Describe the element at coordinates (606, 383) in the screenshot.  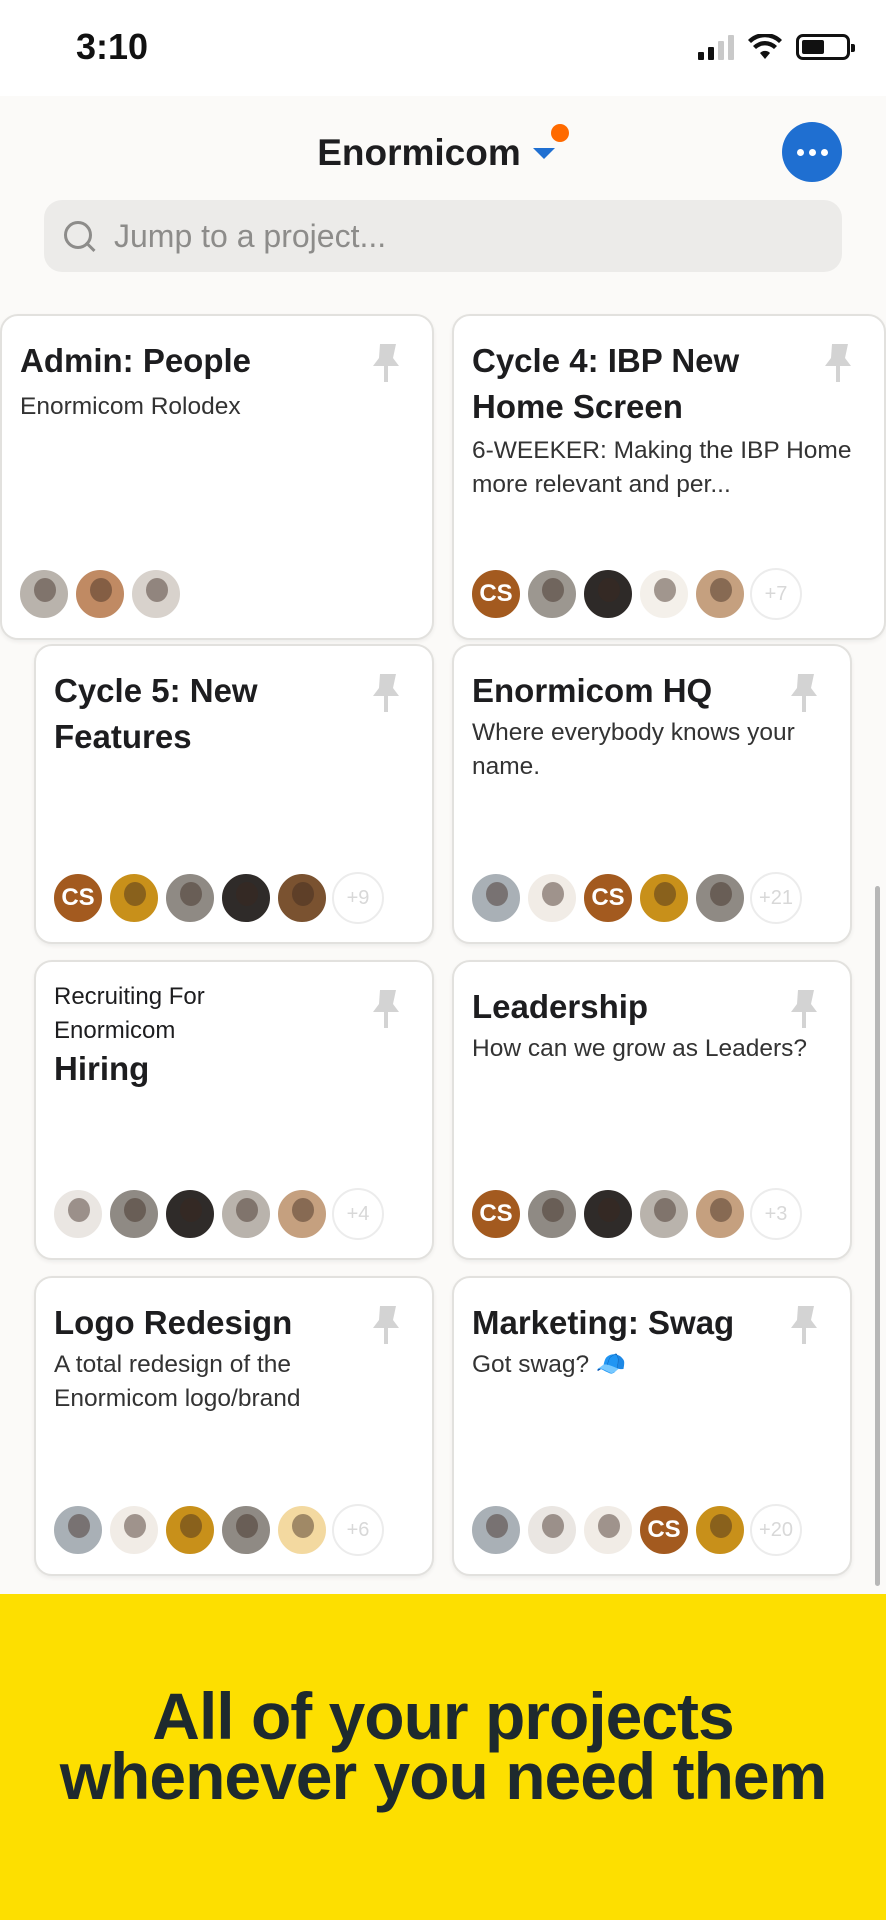
I see `card-title: Cycle 4: IBP New Home Screen` at that location.